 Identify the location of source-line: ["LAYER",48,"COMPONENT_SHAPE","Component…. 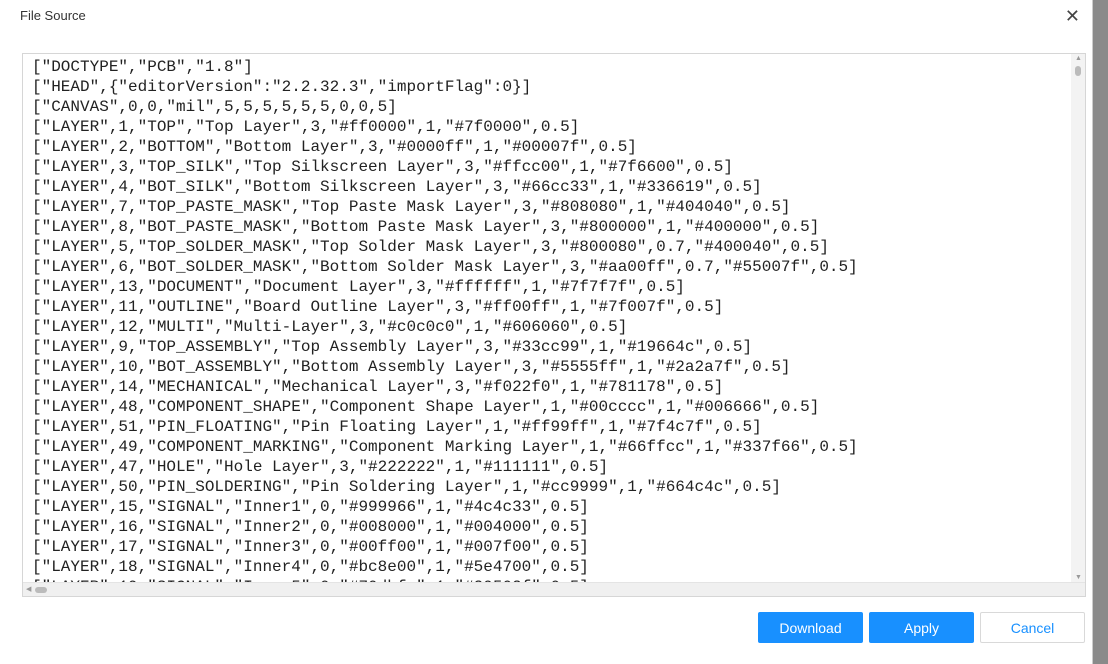
(426, 407).